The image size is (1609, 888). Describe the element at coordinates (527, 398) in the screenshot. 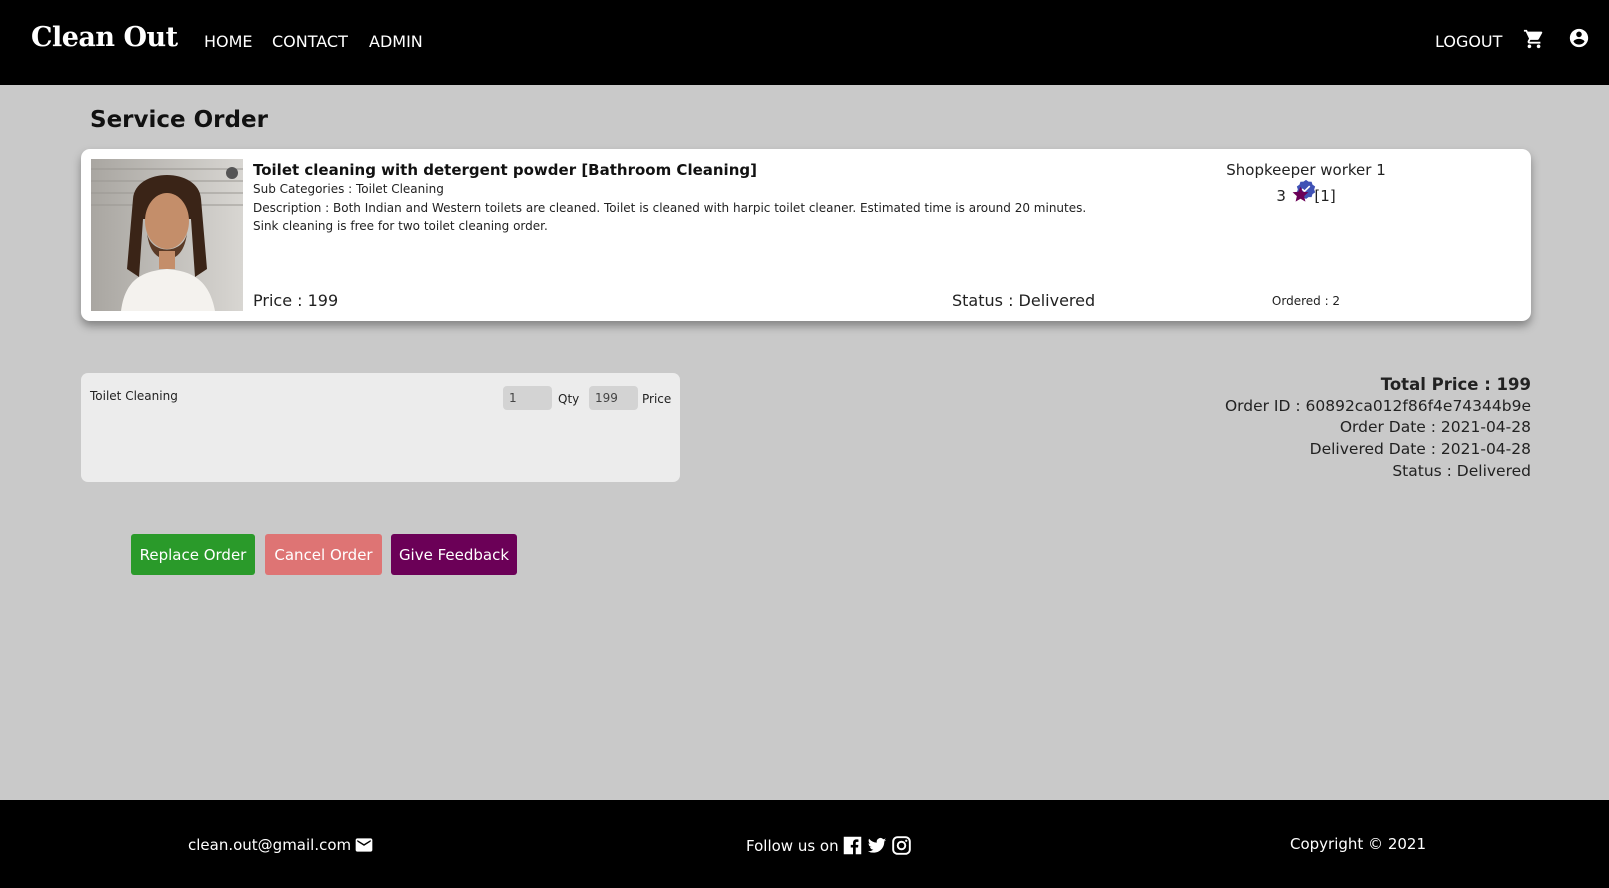

I see `qty-input` at that location.